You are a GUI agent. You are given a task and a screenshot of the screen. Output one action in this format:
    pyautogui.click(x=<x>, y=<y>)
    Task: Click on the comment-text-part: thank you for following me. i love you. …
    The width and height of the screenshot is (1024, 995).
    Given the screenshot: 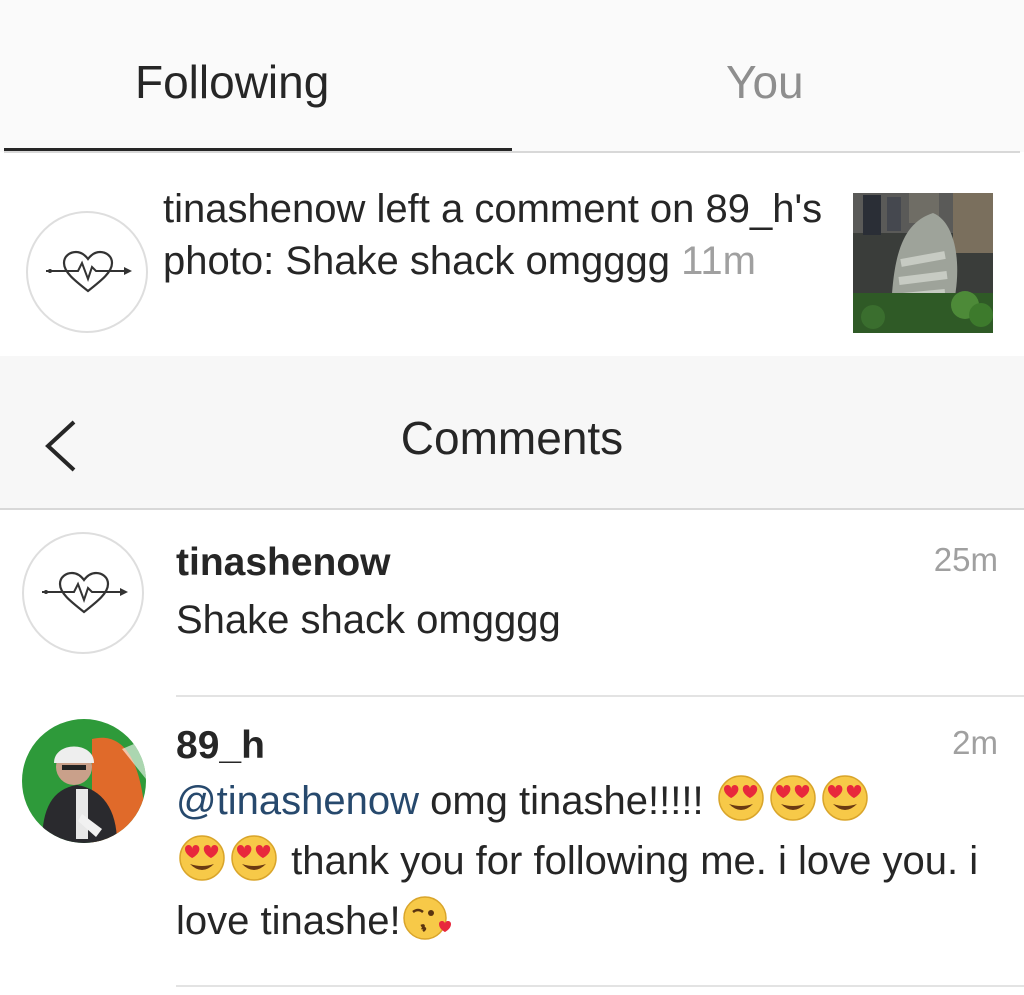 What is the action you would take?
    pyautogui.click(x=577, y=891)
    